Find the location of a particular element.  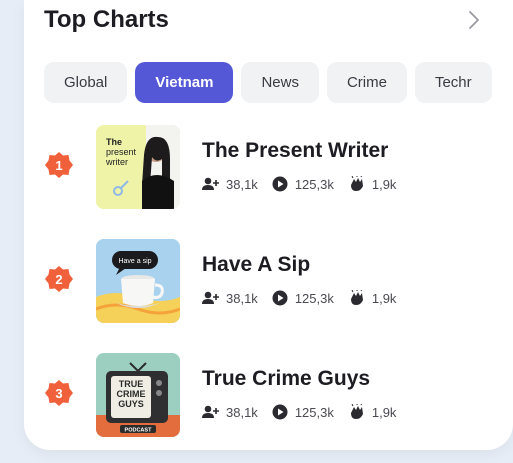

tab-vietnam: Vietnam is located at coordinates (184, 82).